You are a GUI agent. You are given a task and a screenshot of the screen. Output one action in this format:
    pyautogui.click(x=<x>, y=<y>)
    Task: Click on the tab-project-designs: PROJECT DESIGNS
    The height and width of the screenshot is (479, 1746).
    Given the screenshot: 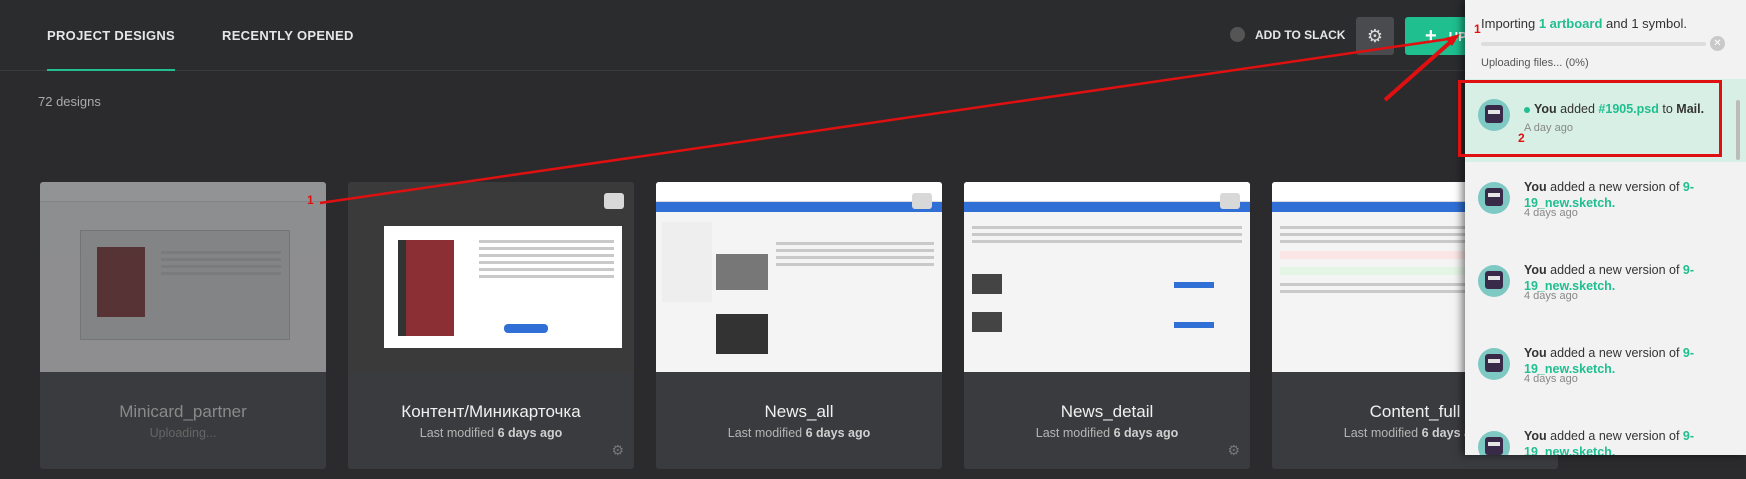 What is the action you would take?
    pyautogui.click(x=111, y=35)
    